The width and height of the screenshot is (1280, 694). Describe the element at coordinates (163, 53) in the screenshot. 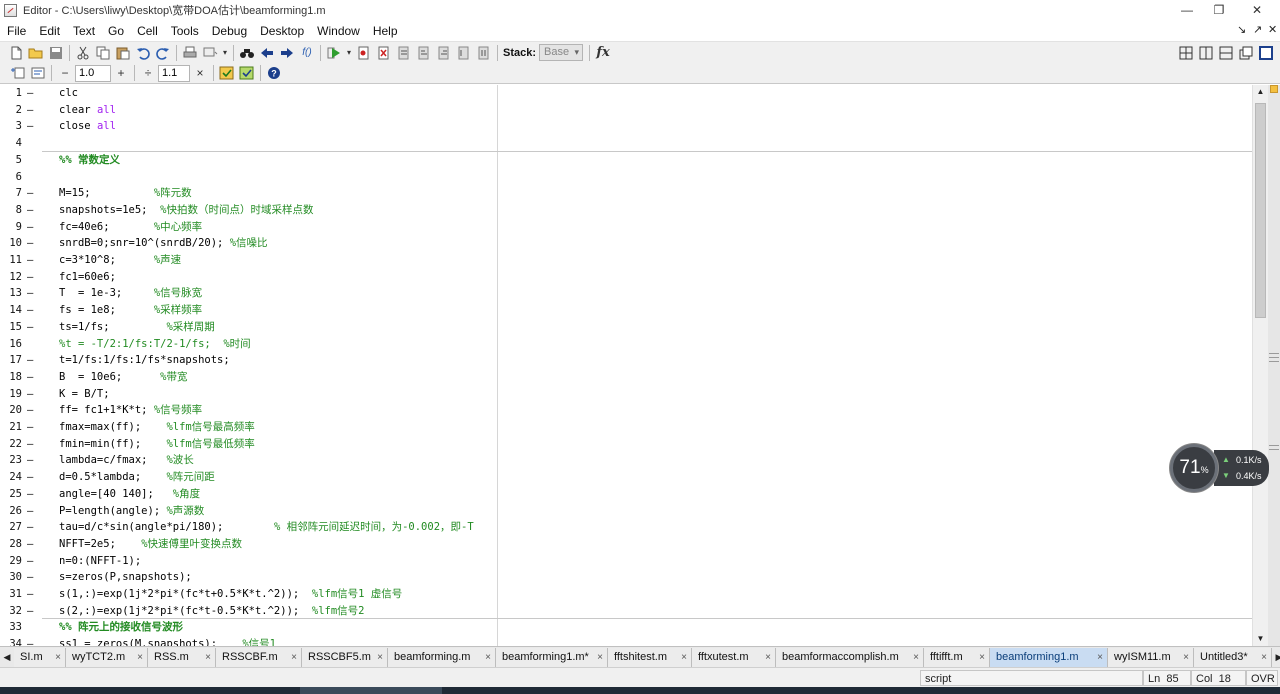

I see `redo-icon` at that location.